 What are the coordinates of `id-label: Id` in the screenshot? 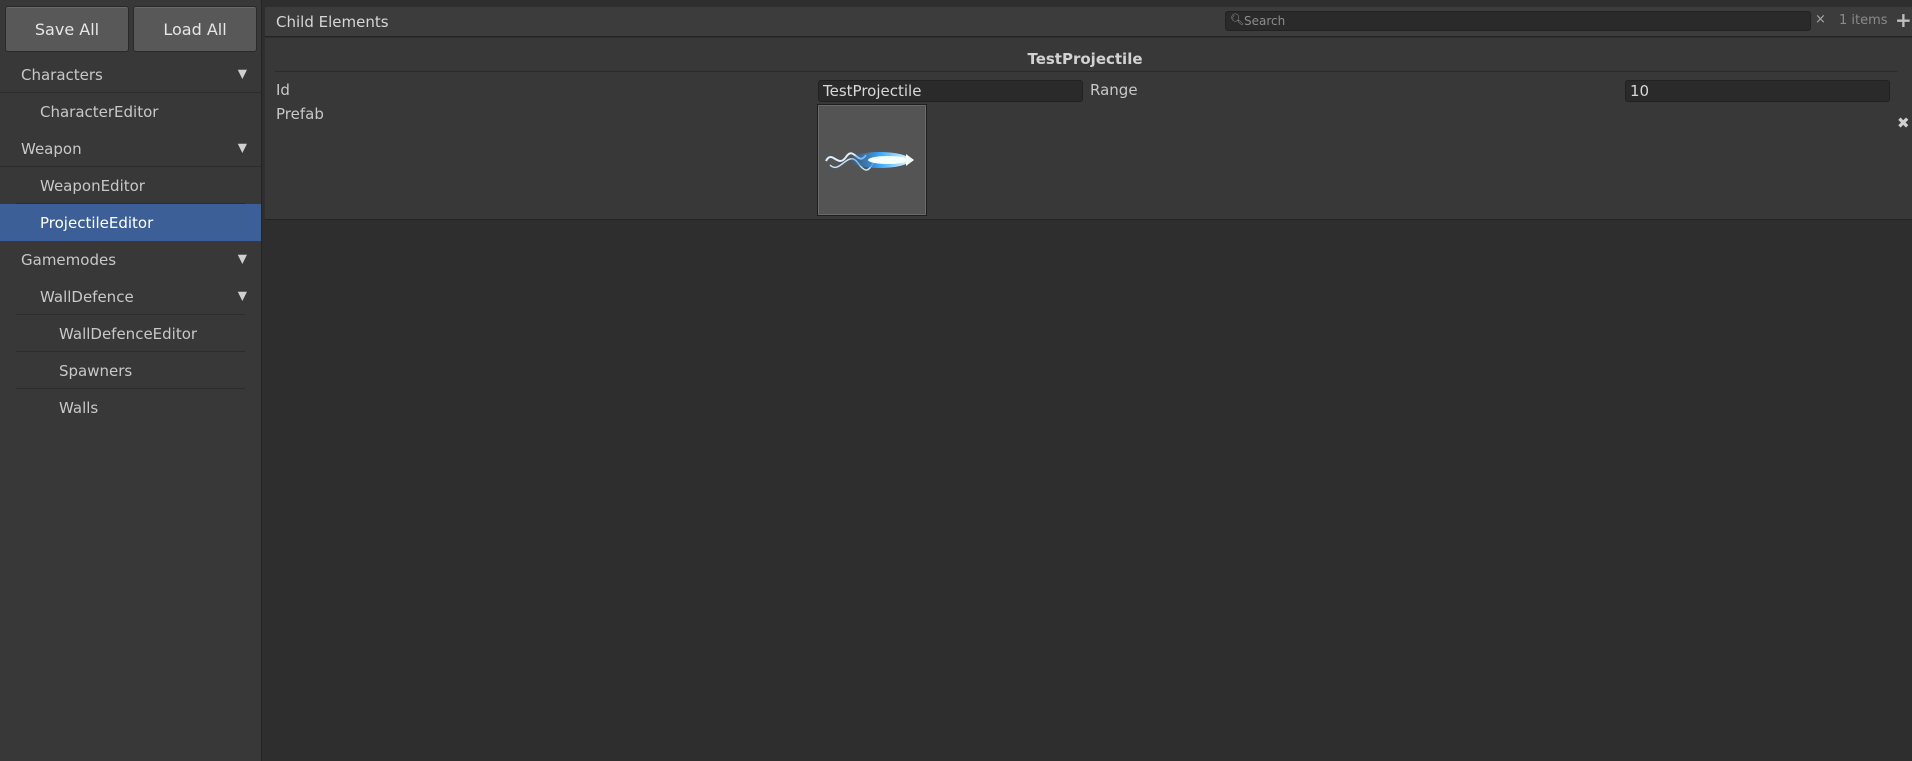 It's located at (283, 90).